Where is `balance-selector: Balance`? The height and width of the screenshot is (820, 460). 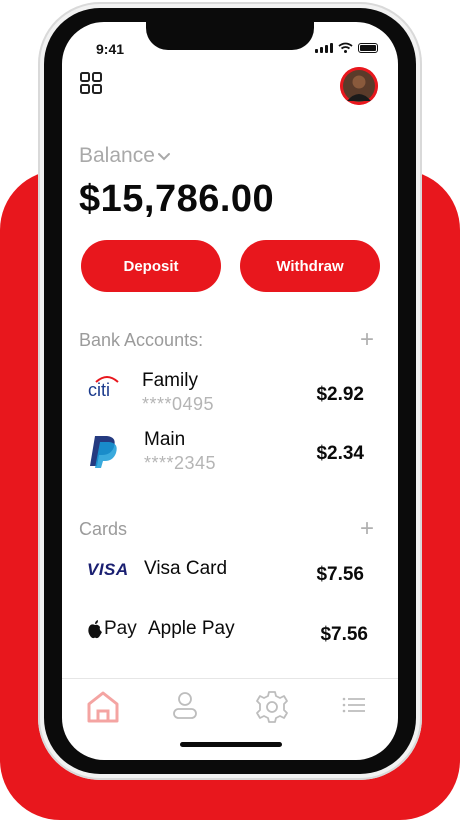
balance-selector: Balance is located at coordinates (125, 156).